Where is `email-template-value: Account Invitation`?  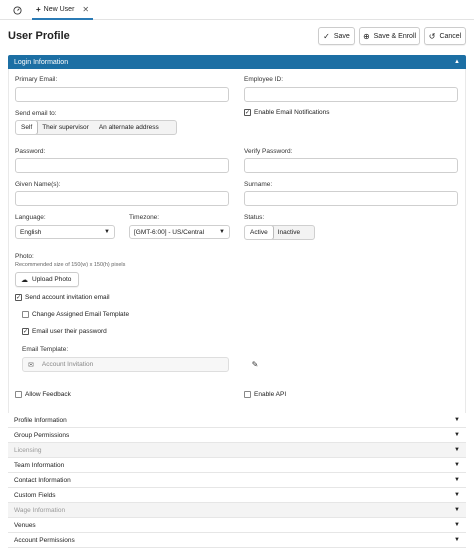
email-template-value: Account Invitation is located at coordinates (67, 364).